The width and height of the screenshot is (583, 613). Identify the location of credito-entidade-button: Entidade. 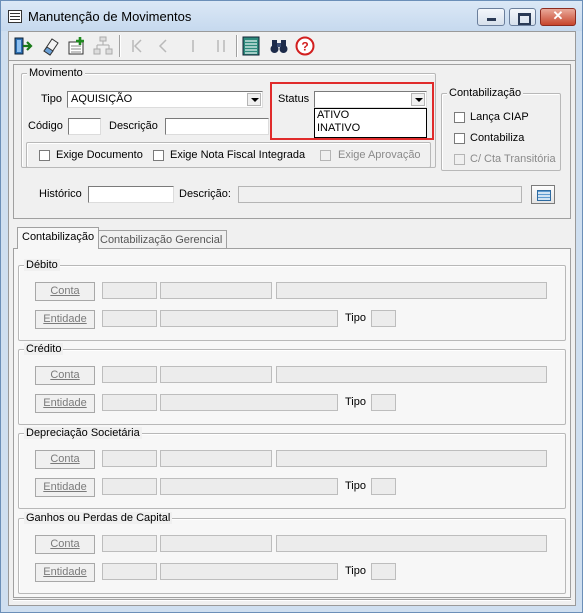
(65, 403).